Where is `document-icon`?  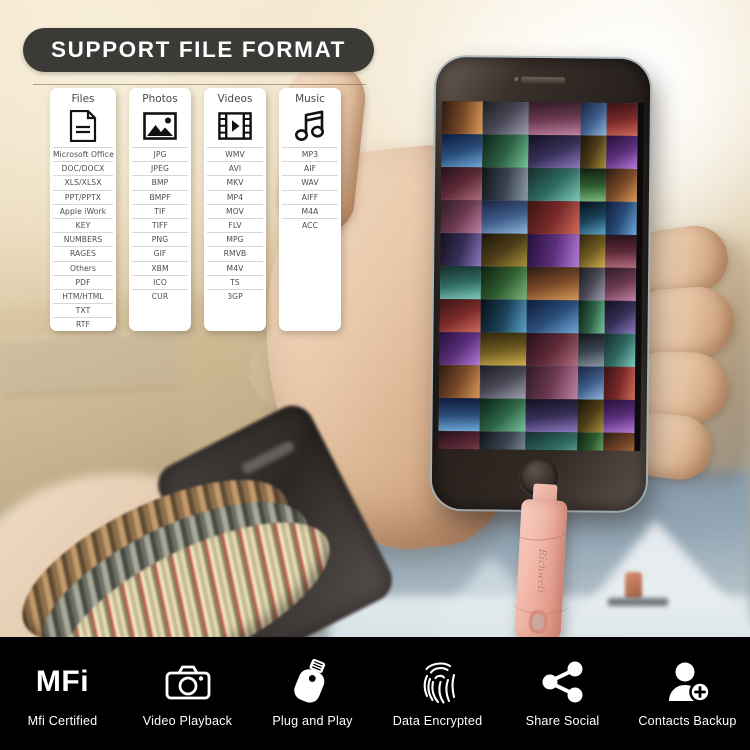 document-icon is located at coordinates (83, 126).